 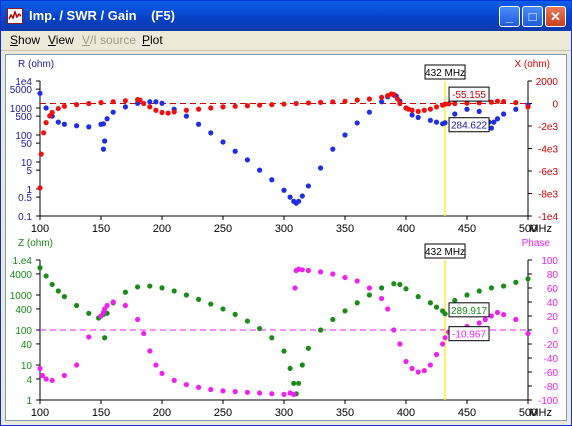 I want to click on x-tick-label: 200, so click(x=162, y=229).